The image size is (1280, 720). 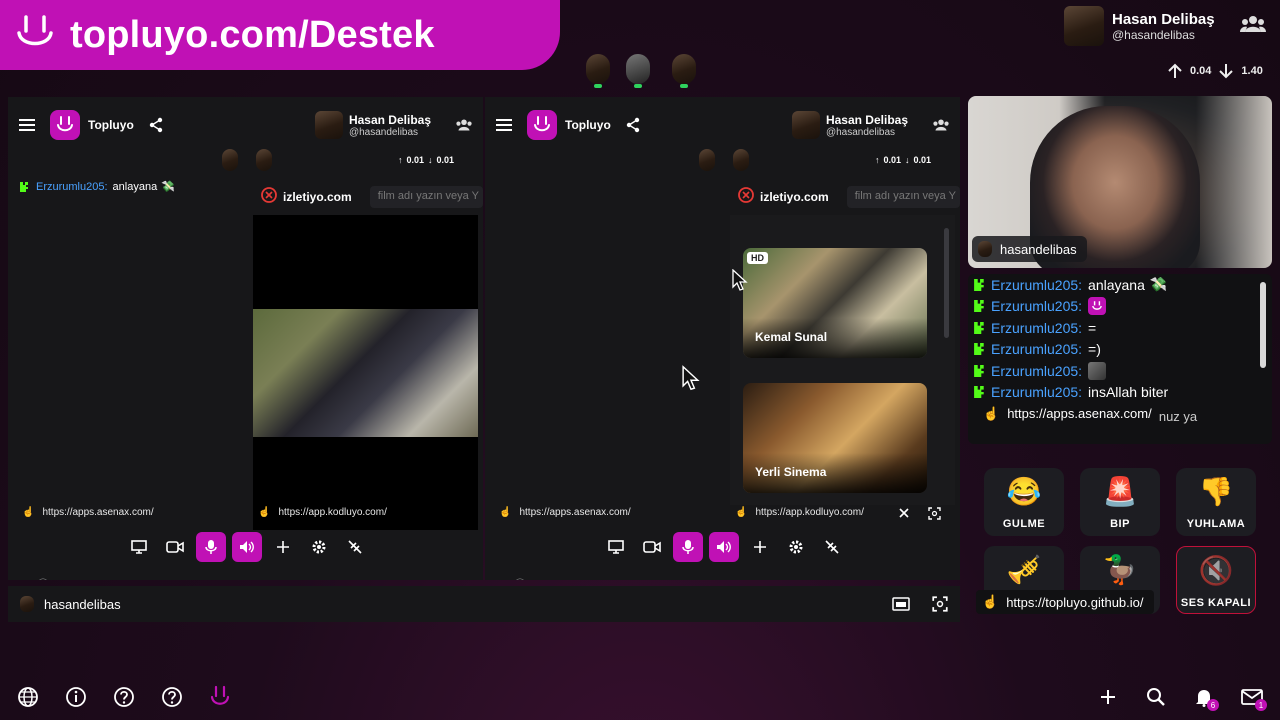 I want to click on mouse-cursor-icon, so click(x=740, y=280).